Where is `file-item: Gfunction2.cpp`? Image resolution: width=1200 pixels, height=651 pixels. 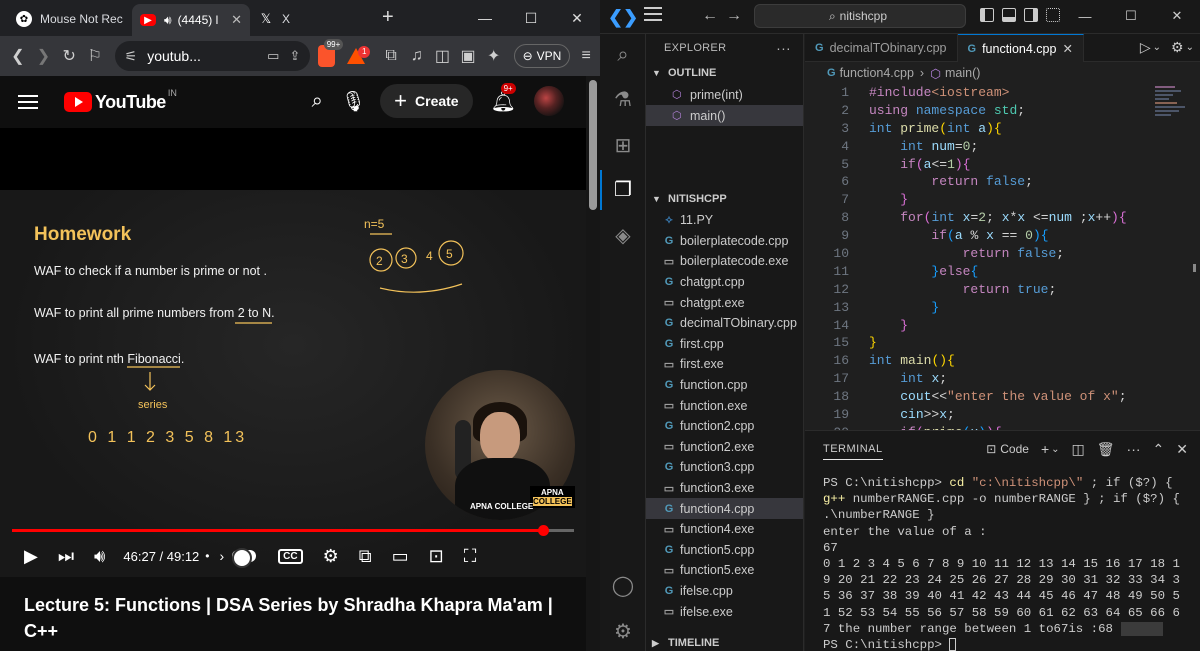 file-item: Gfunction2.cpp is located at coordinates (724, 426).